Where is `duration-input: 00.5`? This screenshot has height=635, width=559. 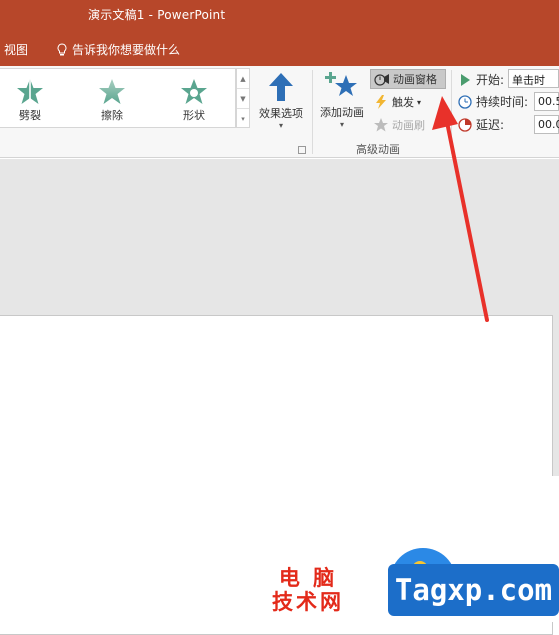 duration-input: 00.5 is located at coordinates (546, 101).